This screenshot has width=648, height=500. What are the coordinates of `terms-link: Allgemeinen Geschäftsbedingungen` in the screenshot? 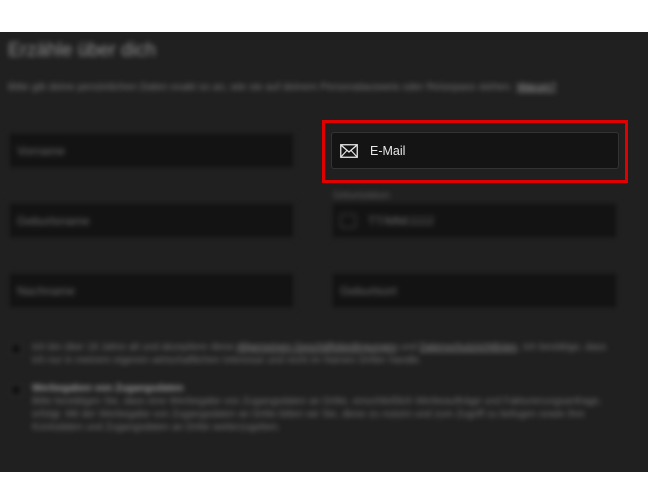 It's located at (317, 347).